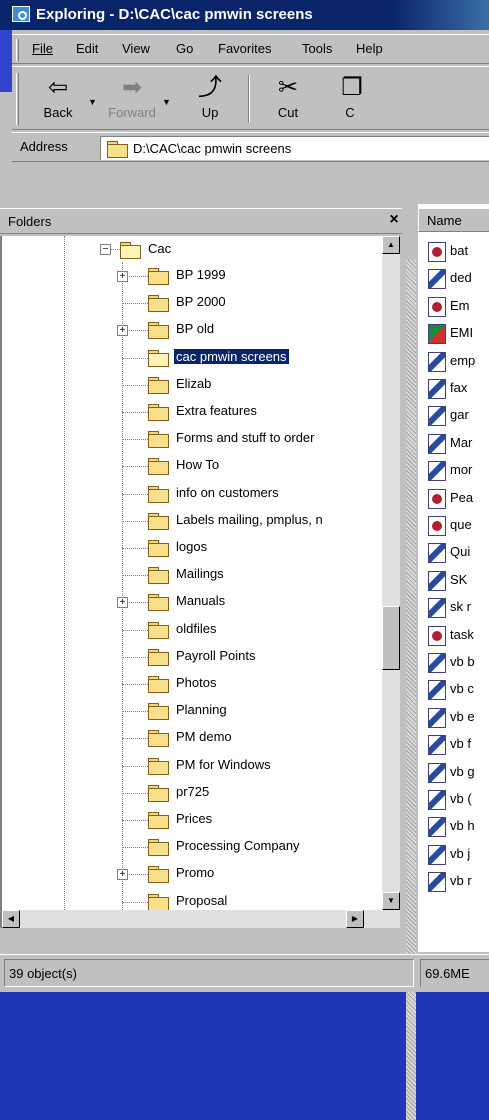 This screenshot has height=1120, width=489. Describe the element at coordinates (166, 102) in the screenshot. I see `forward-dropdown-icon: ▼` at that location.